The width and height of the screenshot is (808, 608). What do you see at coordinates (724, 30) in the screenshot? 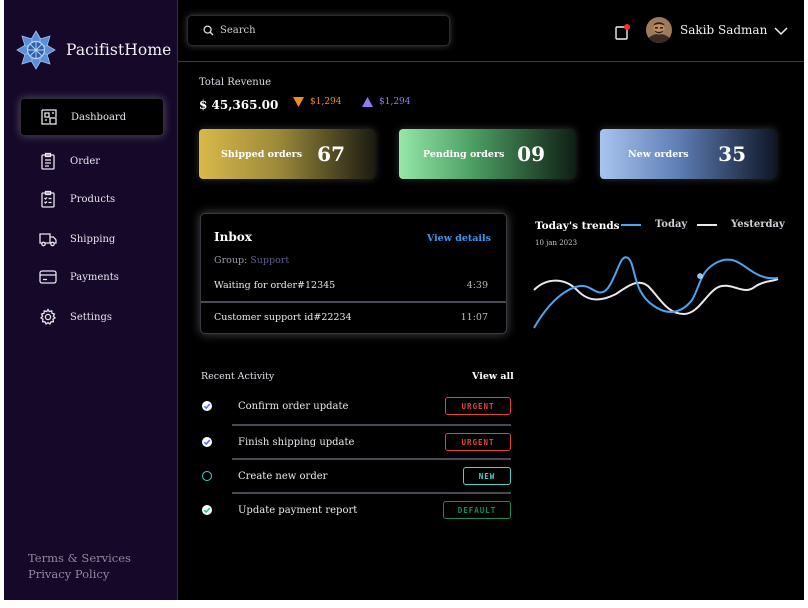
I see `user-name: Sakib Sadman` at bounding box center [724, 30].